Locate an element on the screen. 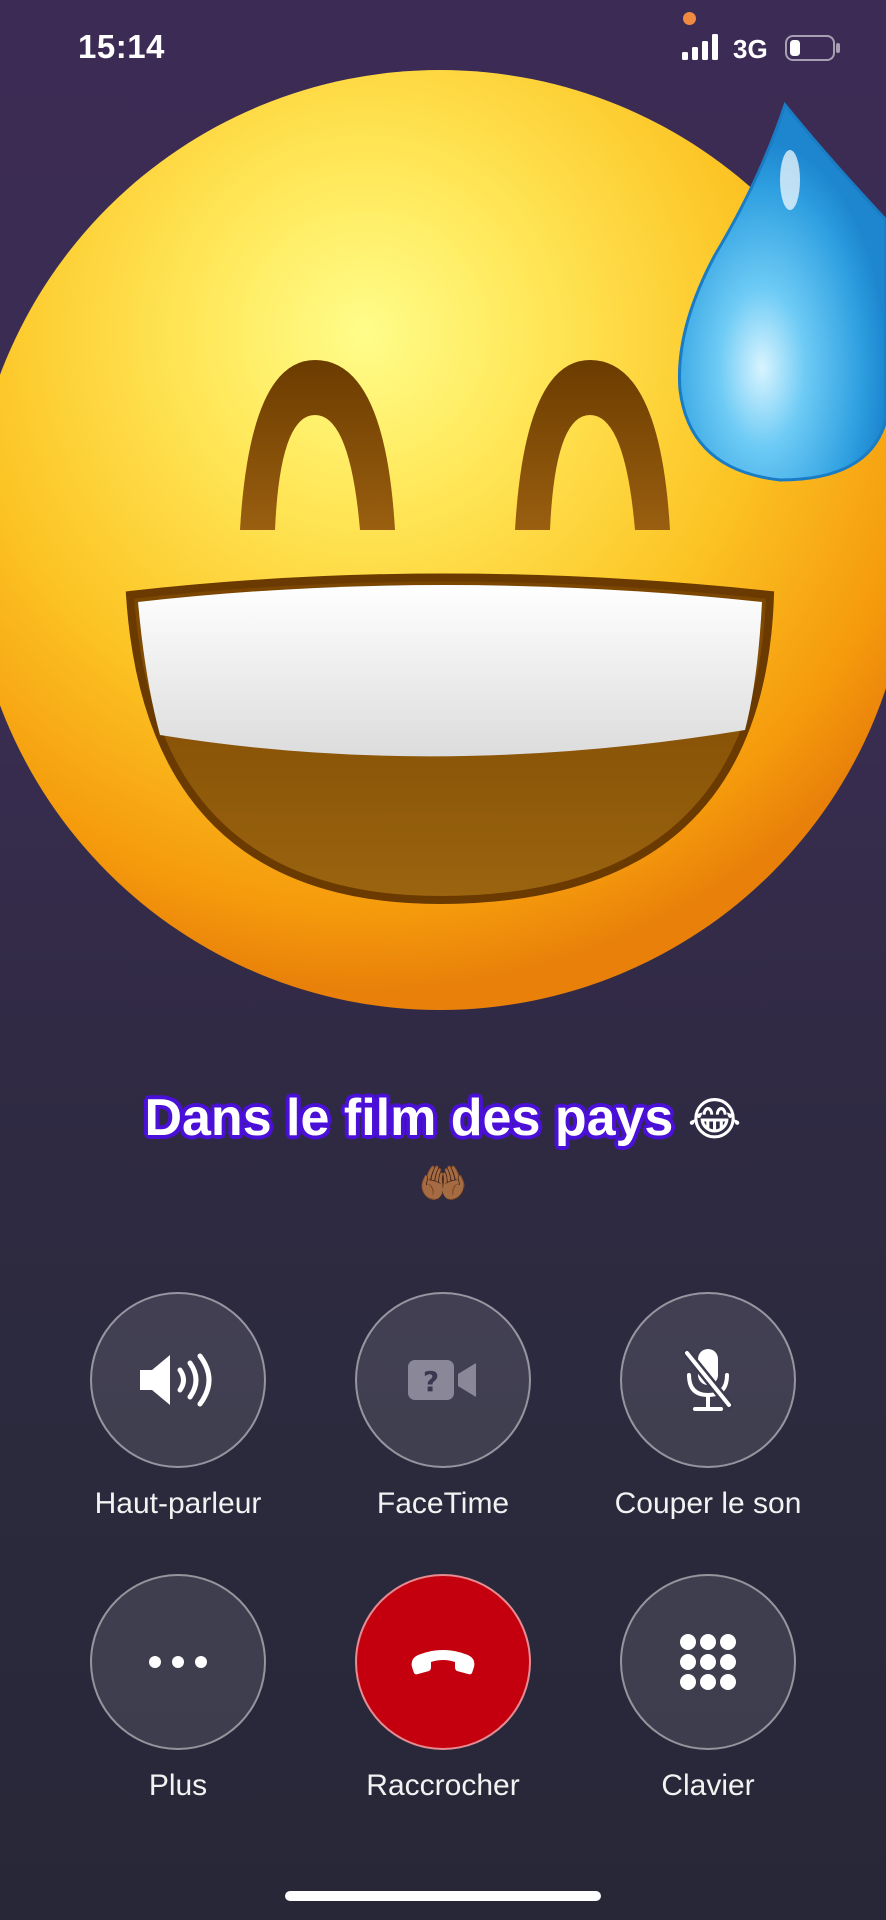 This screenshot has height=1920, width=886. speaker-control: Haut-parleur is located at coordinates (178, 1412).